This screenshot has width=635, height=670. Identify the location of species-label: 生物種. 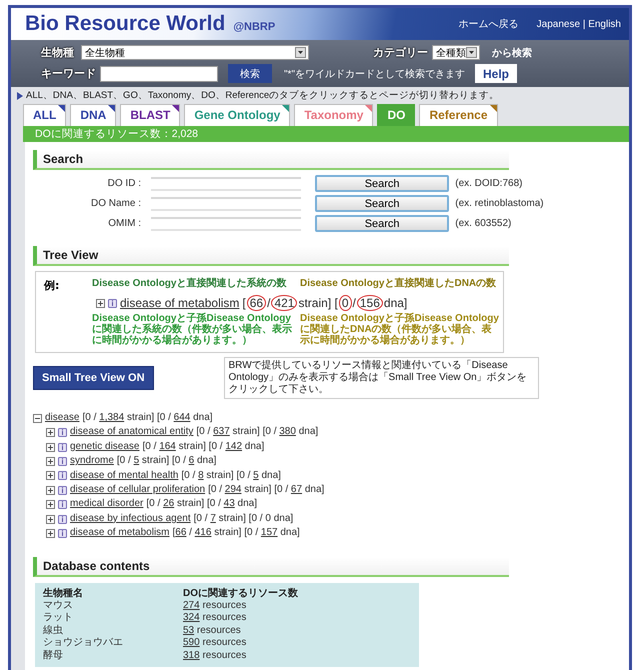
(58, 52).